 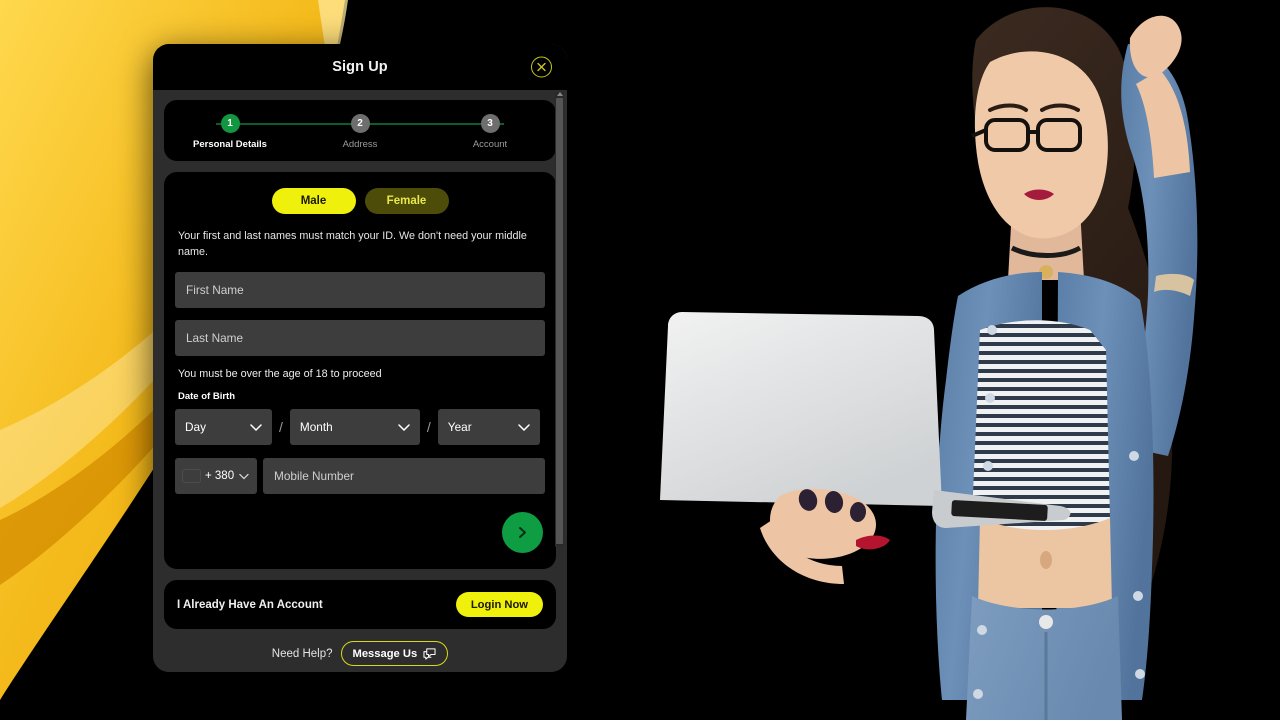 What do you see at coordinates (385, 653) in the screenshot?
I see `message-us-label: Message Us` at bounding box center [385, 653].